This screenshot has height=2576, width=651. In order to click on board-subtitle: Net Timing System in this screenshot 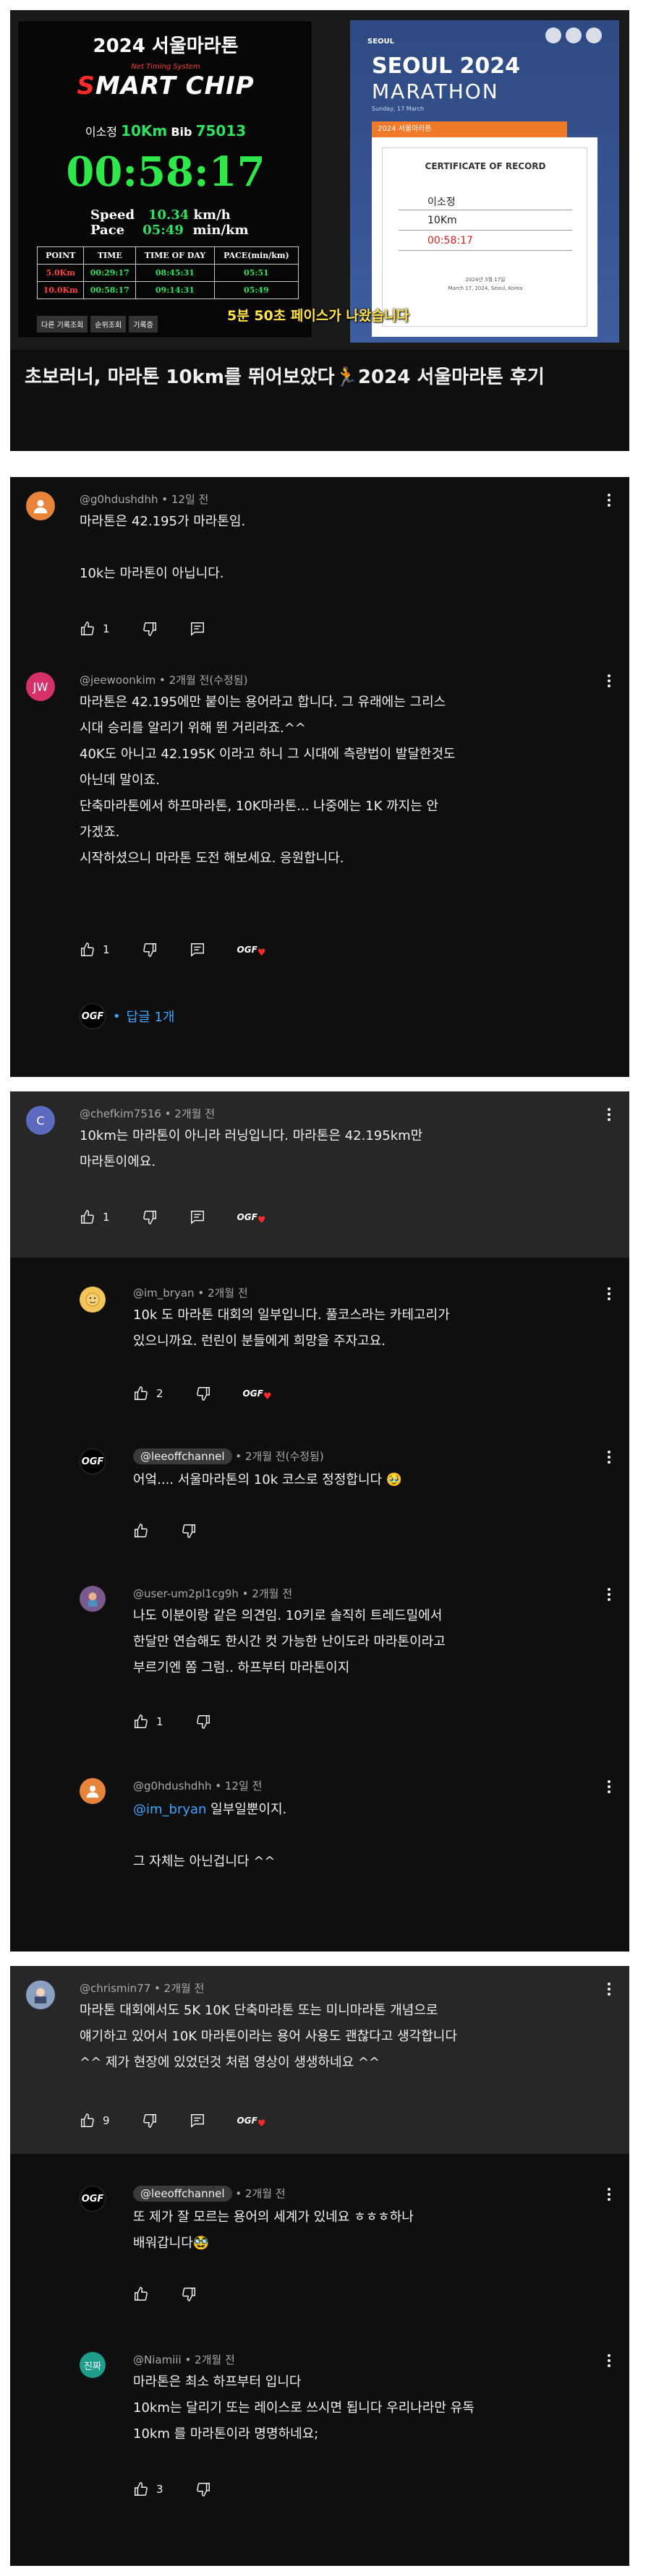, I will do `click(166, 67)`.